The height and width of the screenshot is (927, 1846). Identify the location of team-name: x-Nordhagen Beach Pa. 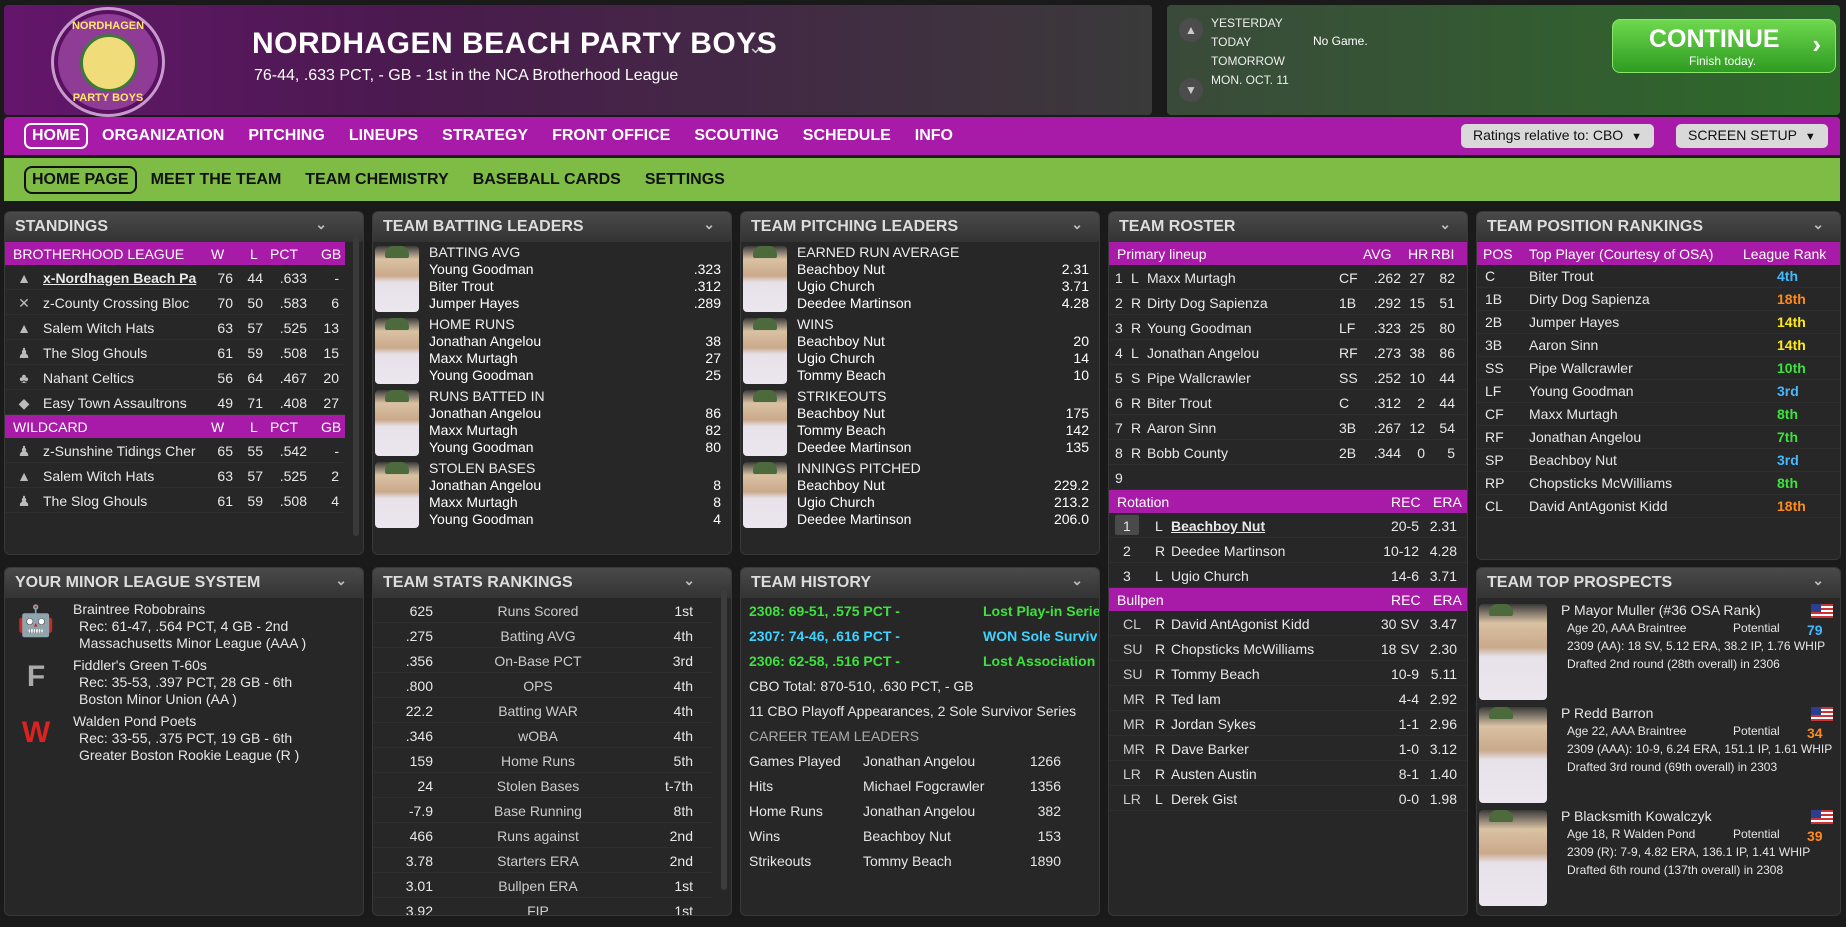
(125, 278).